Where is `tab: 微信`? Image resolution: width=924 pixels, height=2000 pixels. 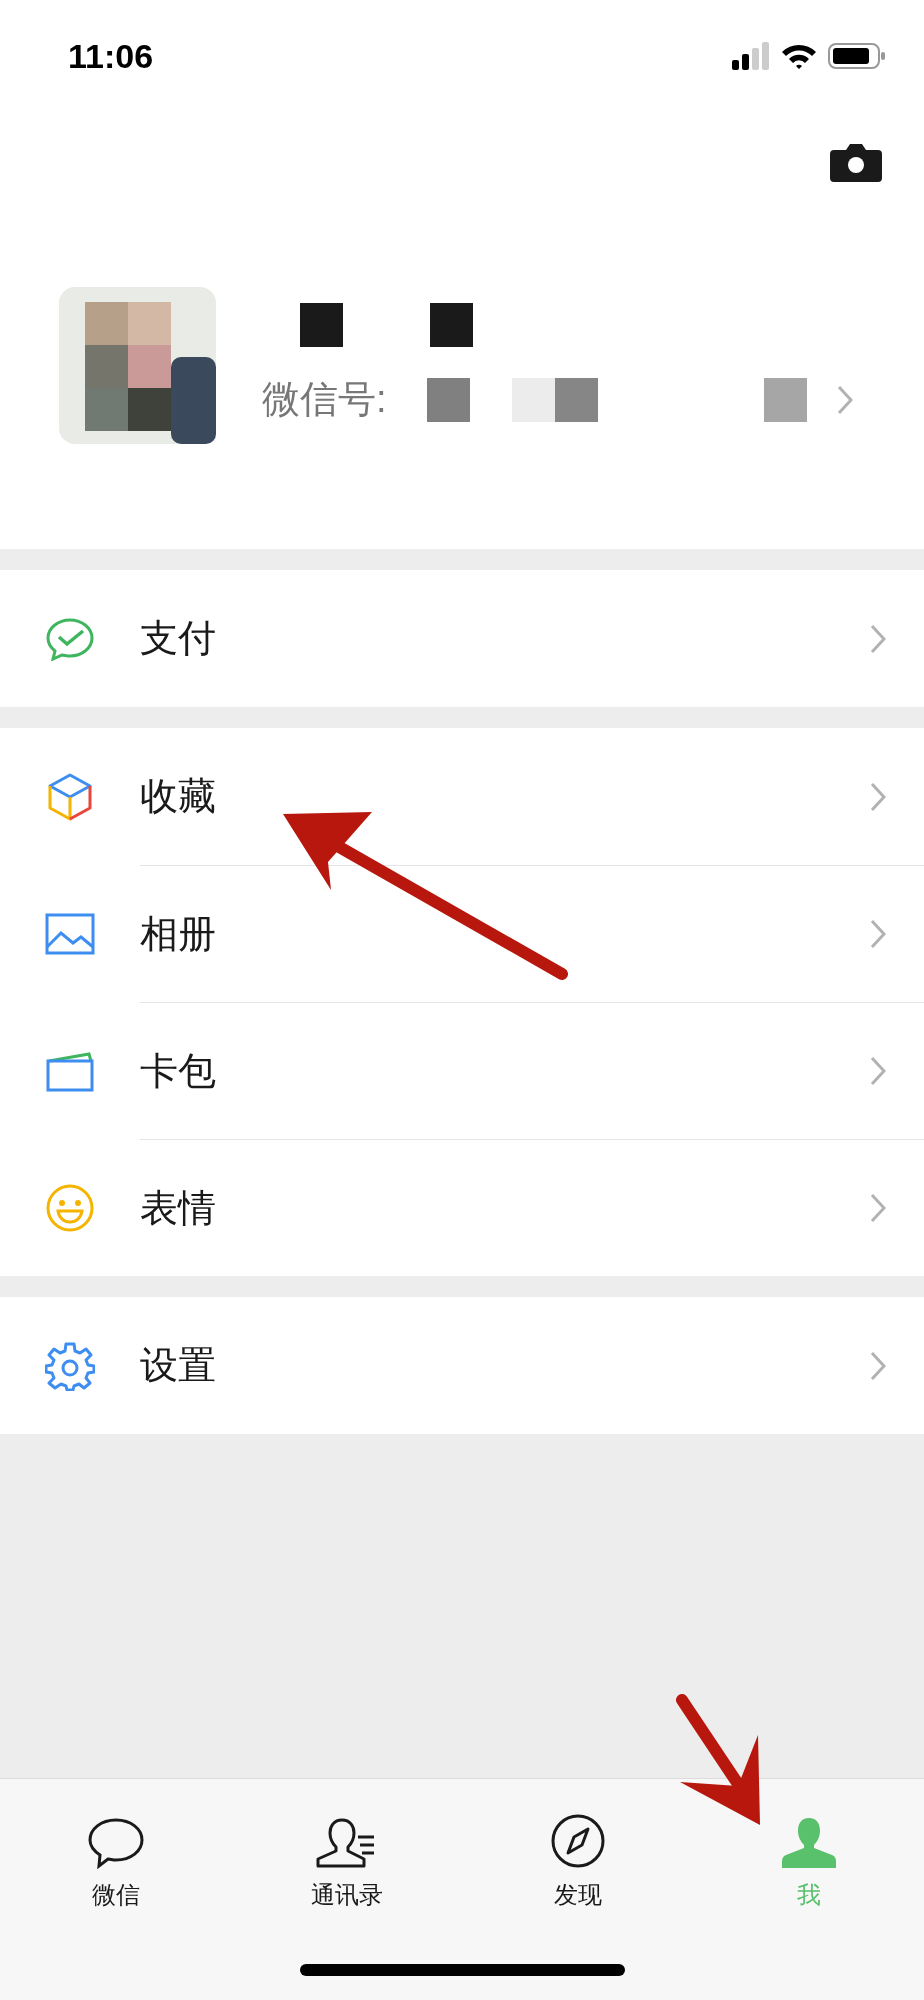
tab: 微信 is located at coordinates (115, 1862).